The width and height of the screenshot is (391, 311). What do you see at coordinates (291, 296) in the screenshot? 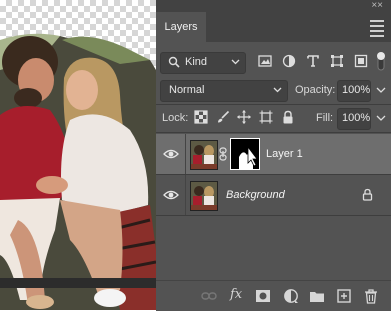
I see `adjustment-layer-icon` at bounding box center [291, 296].